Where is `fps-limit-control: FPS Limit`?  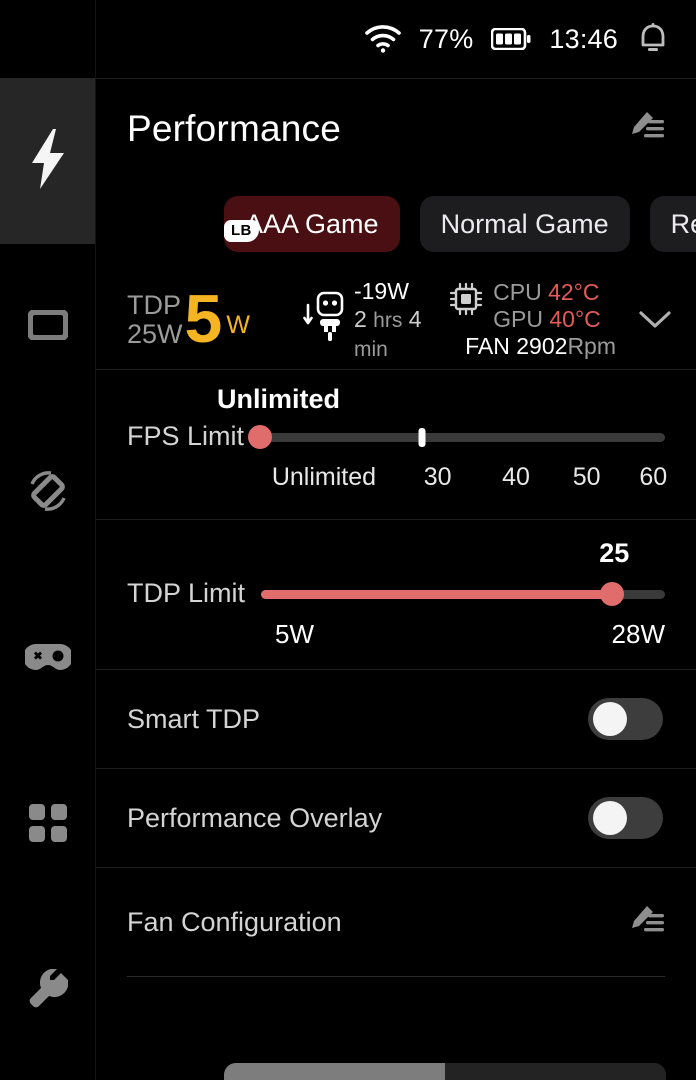
fps-limit-control: FPS Limit is located at coordinates (396, 436).